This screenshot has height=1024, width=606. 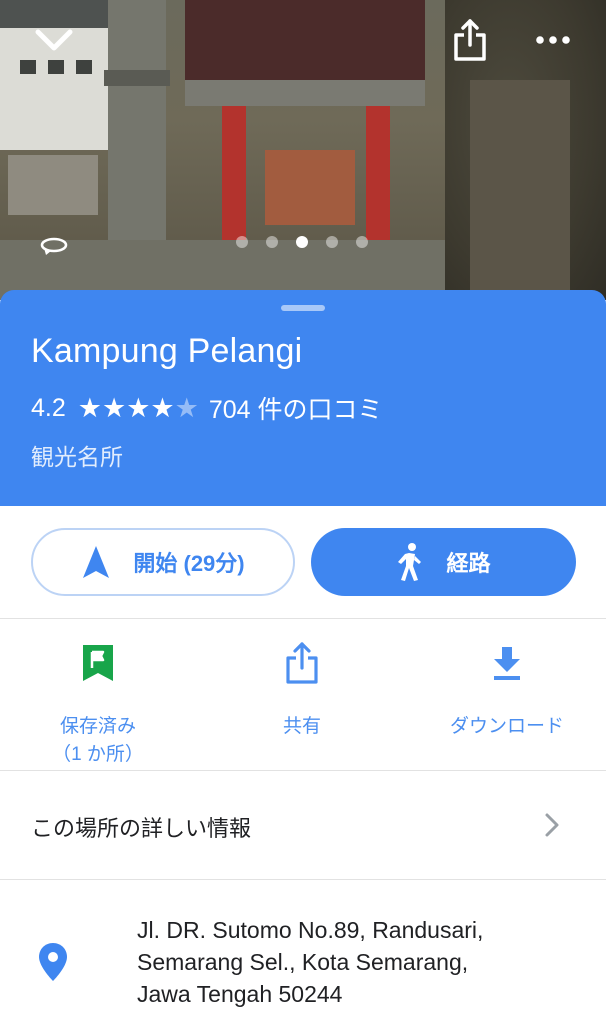 I want to click on directions-button: 経路, so click(x=443, y=562).